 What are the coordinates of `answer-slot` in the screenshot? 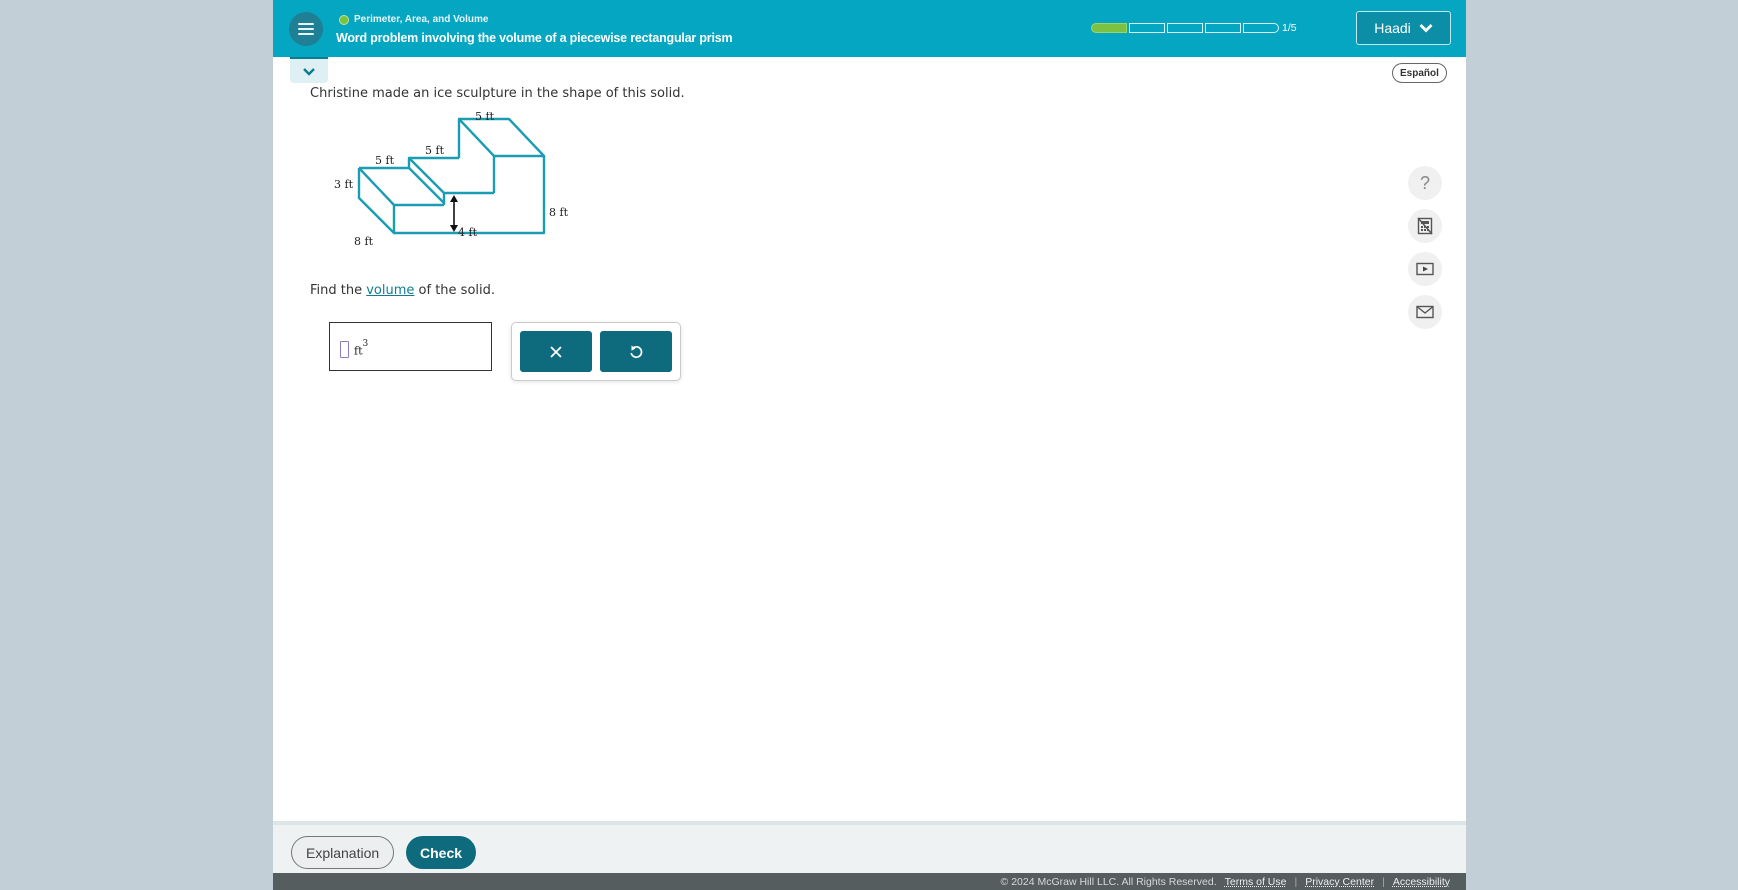 It's located at (344, 349).